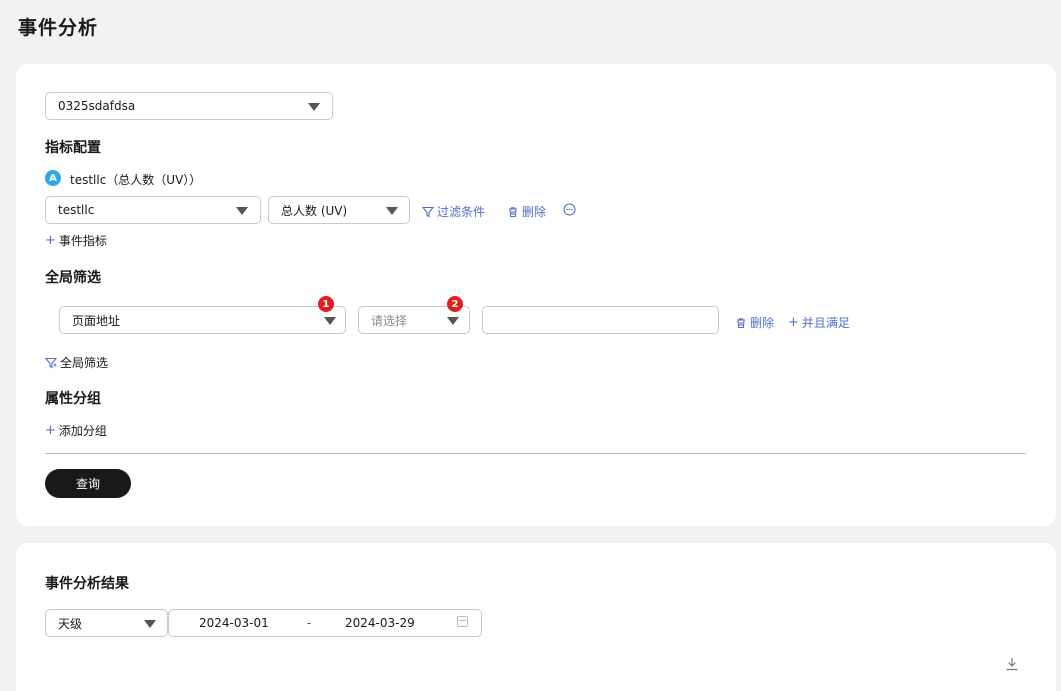 Image resolution: width=1061 pixels, height=691 pixels. I want to click on filter-delete-button: 删除, so click(754, 322).